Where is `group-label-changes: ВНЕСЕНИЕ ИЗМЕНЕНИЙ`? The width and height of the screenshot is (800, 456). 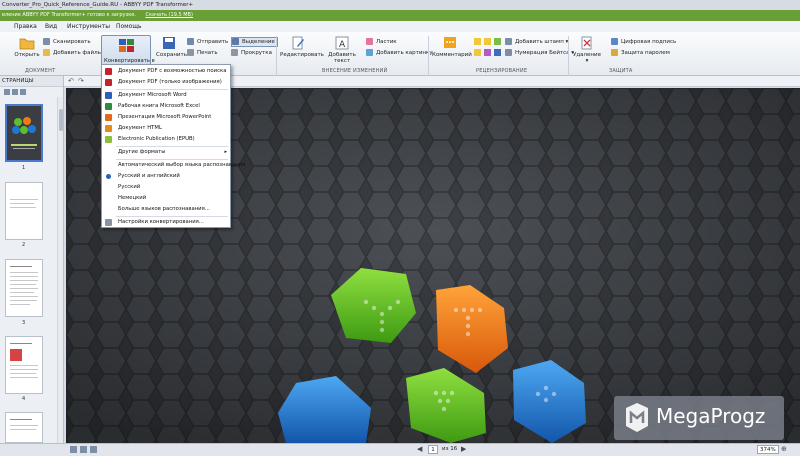 group-label-changes: ВНЕСЕНИЕ ИЗМЕНЕНИЙ is located at coordinates (355, 71).